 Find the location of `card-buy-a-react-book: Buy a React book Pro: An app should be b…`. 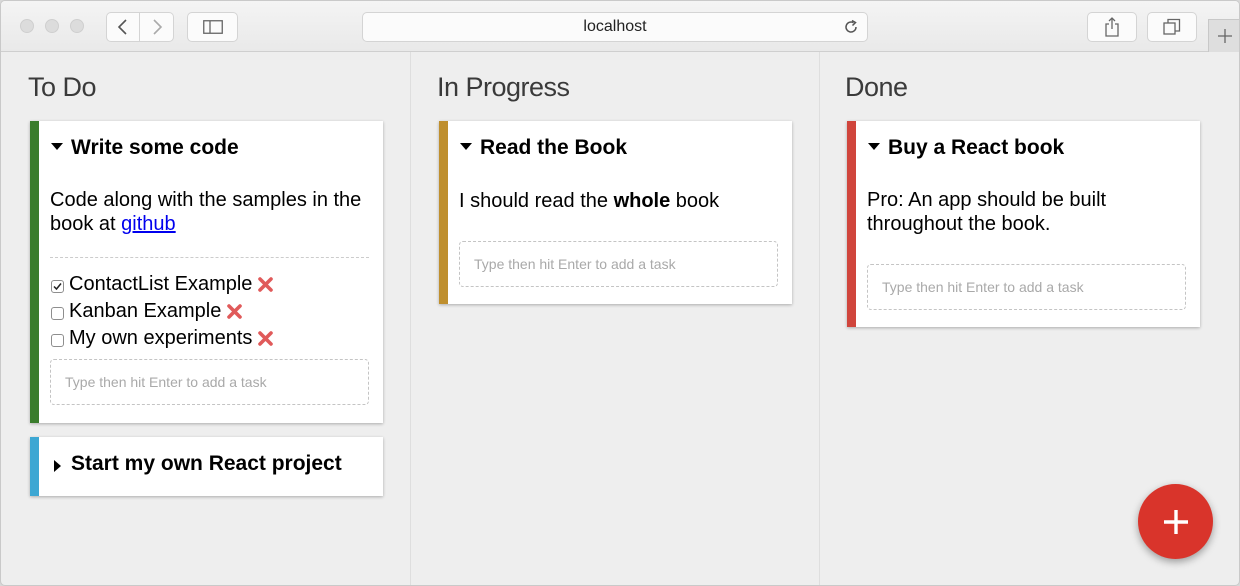

card-buy-a-react-book: Buy a React book Pro: An app should be b… is located at coordinates (1023, 224).